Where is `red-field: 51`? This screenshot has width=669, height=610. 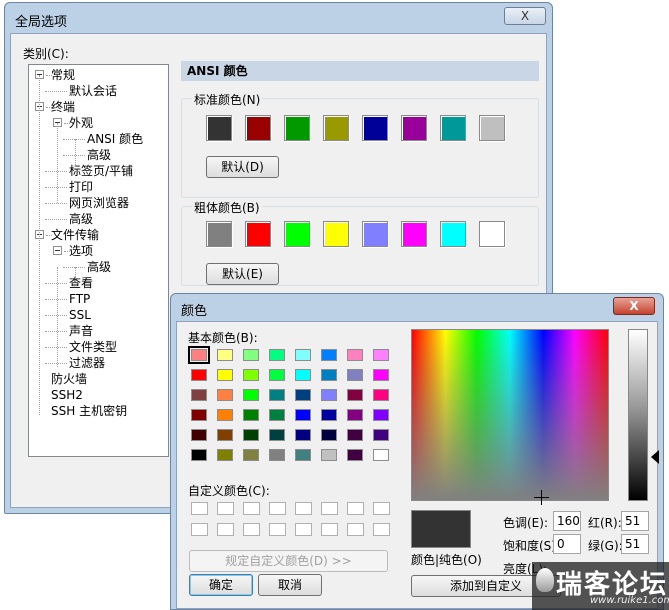
red-field: 51 is located at coordinates (635, 521).